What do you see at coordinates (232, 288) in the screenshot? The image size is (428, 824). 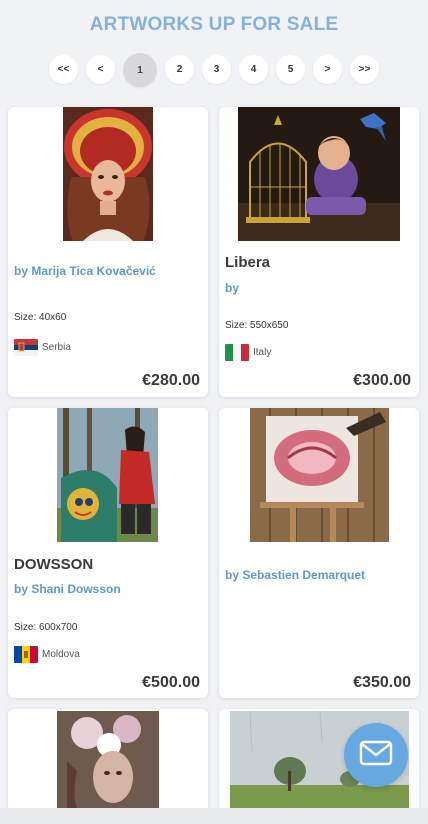 I see `artist-name: by` at bounding box center [232, 288].